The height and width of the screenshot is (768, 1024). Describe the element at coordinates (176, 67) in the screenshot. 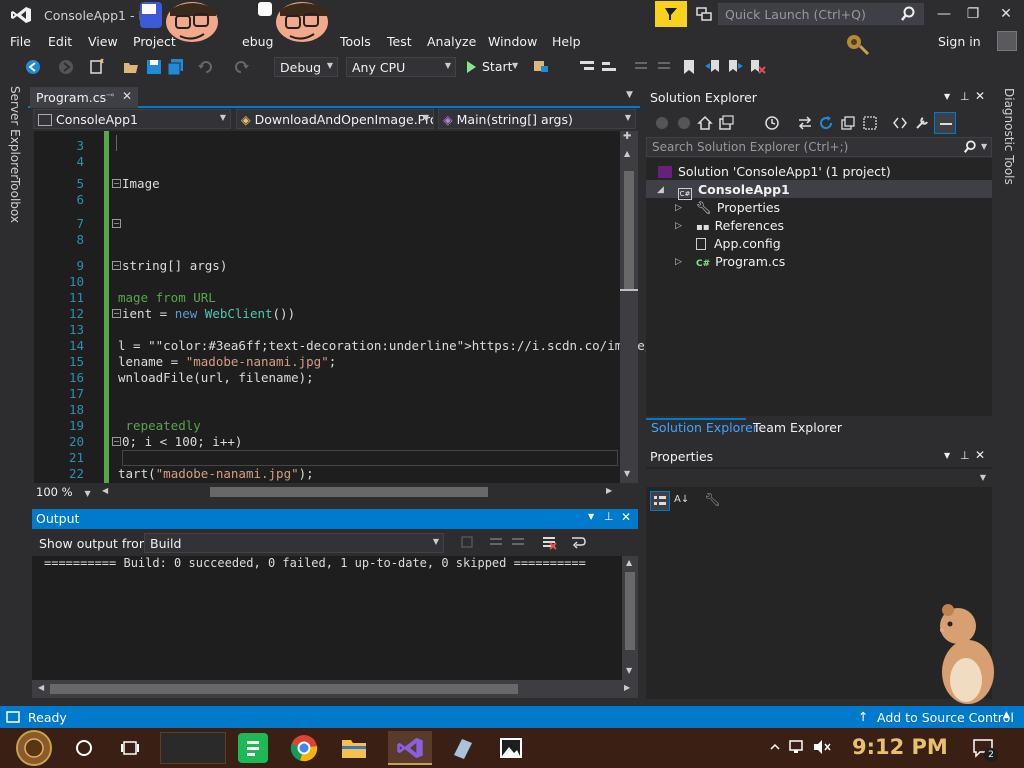

I see `save-all-icon` at that location.